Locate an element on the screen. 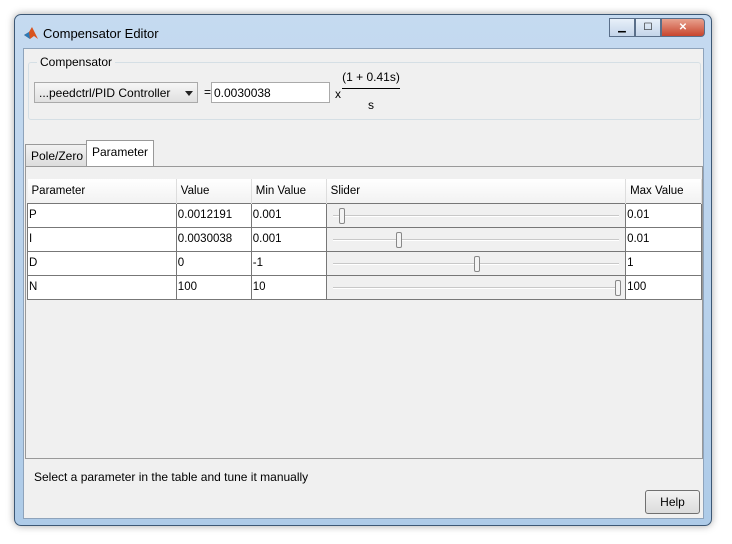 This screenshot has height=544, width=732. tab-parameter: Parameter is located at coordinates (120, 154).